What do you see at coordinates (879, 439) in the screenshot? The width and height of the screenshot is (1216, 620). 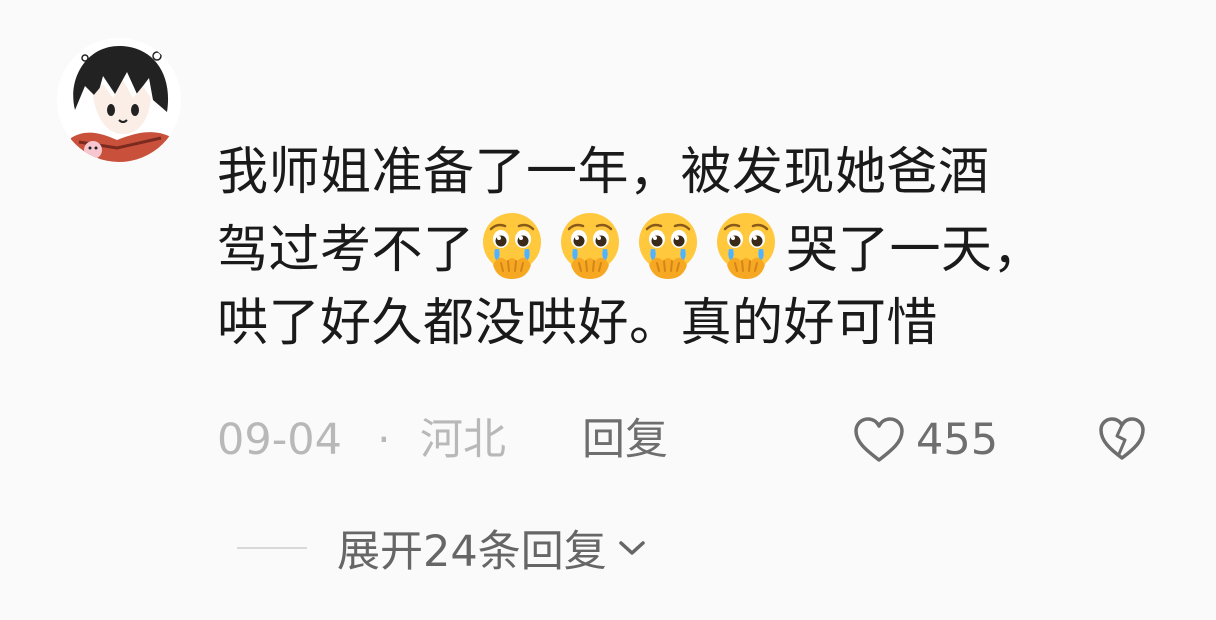 I see `heart-outline-icon` at bounding box center [879, 439].